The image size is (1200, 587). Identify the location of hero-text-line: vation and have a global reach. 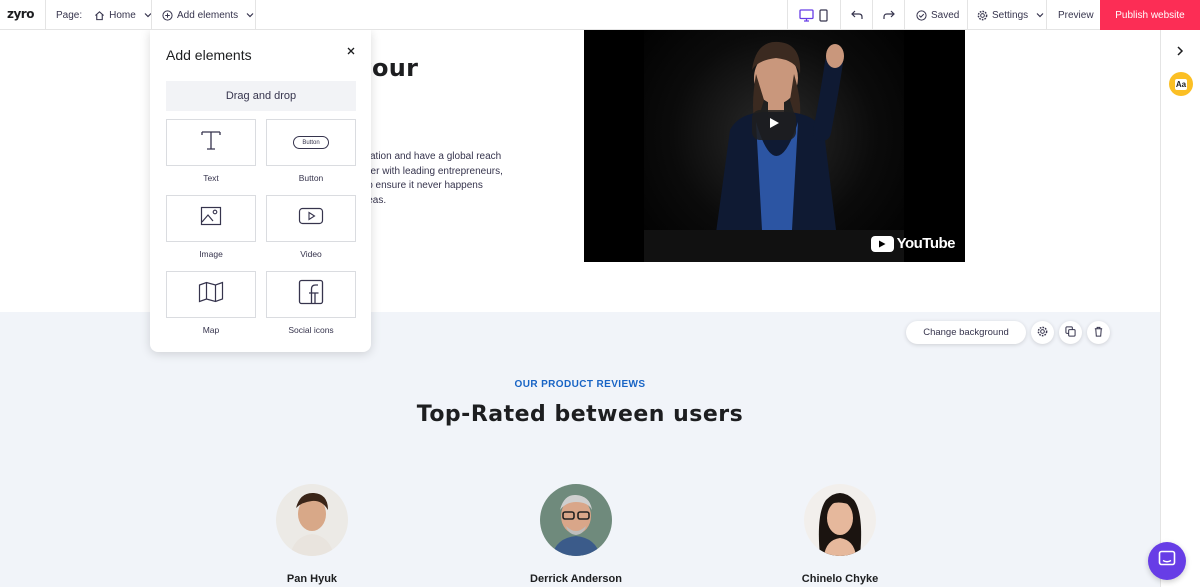
(433, 156).